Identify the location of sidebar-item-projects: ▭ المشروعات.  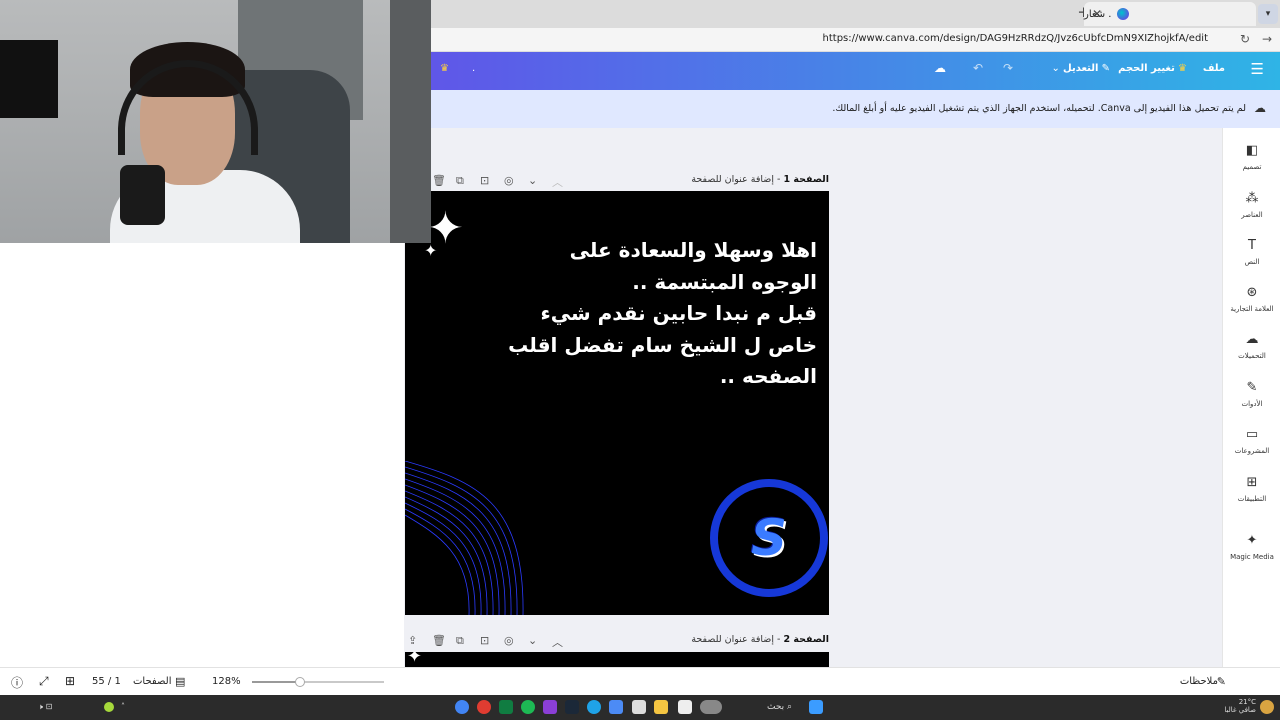
(1251, 440).